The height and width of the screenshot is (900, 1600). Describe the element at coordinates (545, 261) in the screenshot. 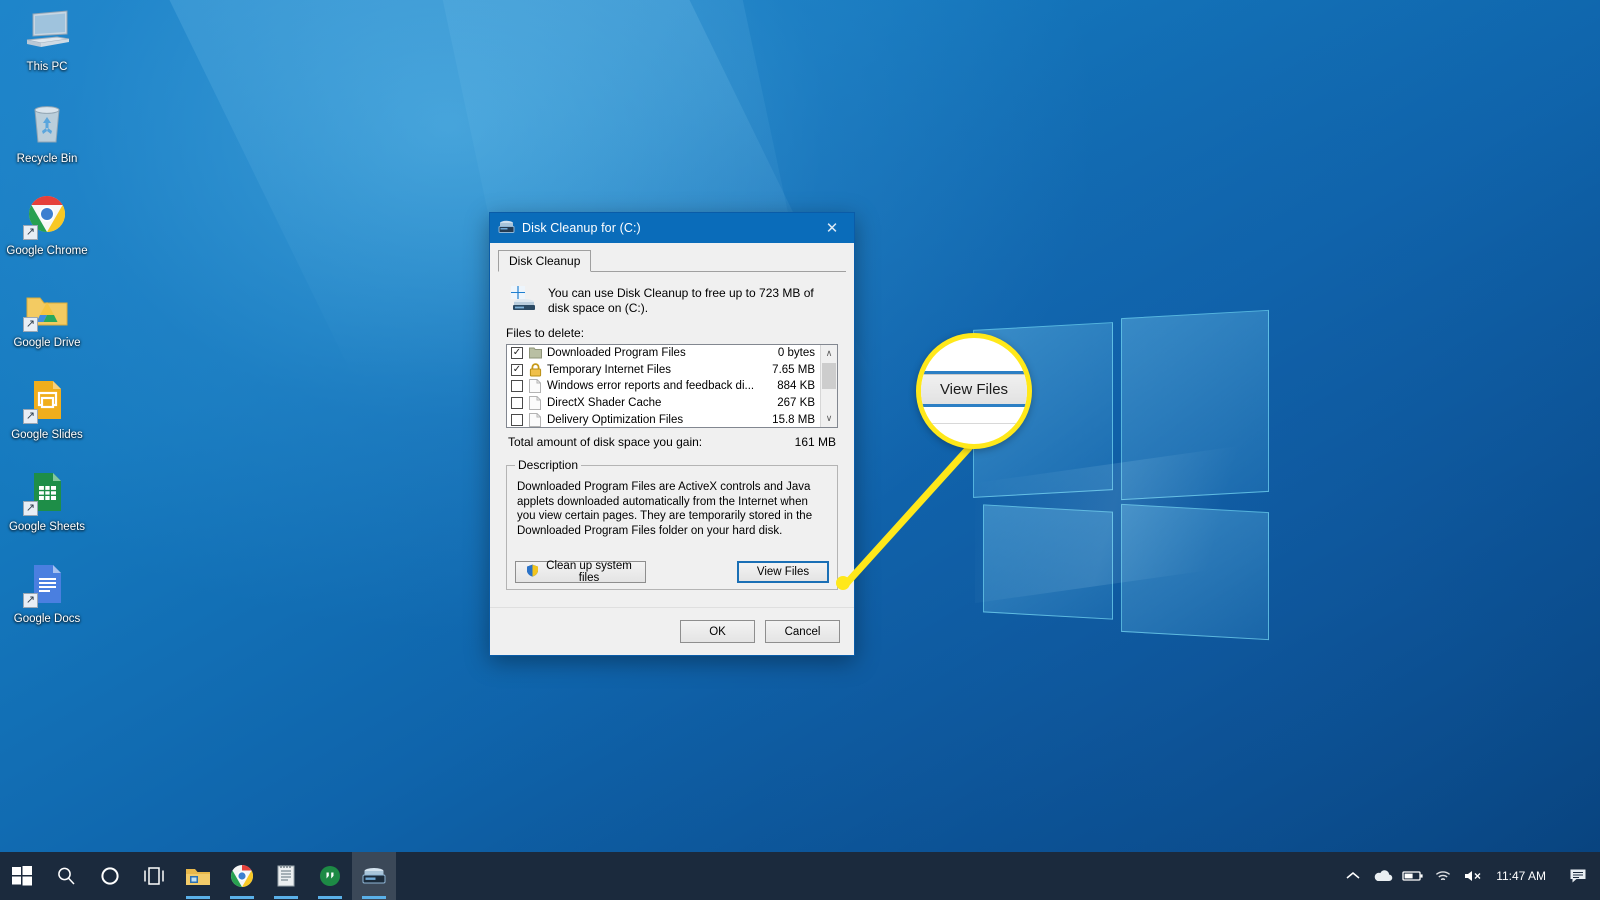

I see `tab-disk-cleanup: Disk Cleanup` at that location.